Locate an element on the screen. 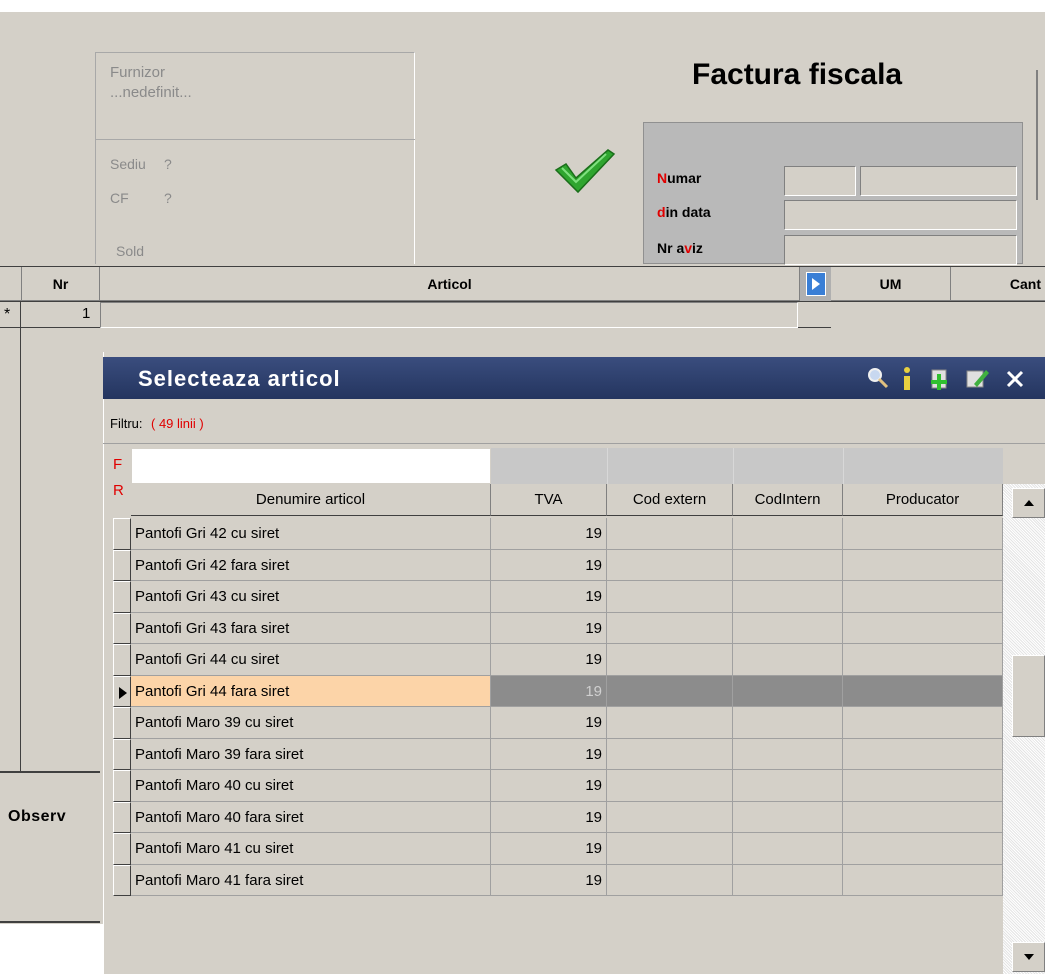 The height and width of the screenshot is (974, 1045). date-field is located at coordinates (900, 215).